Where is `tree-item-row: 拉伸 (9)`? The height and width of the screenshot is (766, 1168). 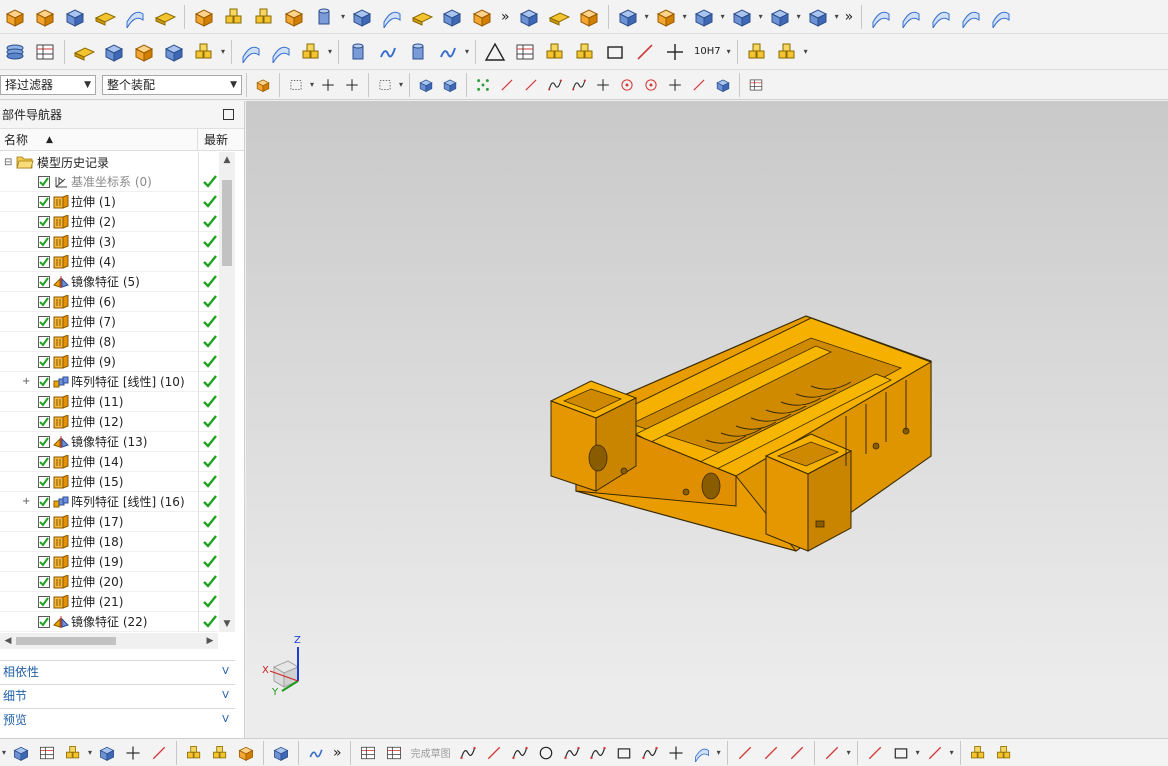 tree-item-row: 拉伸 (9) is located at coordinates (109, 362).